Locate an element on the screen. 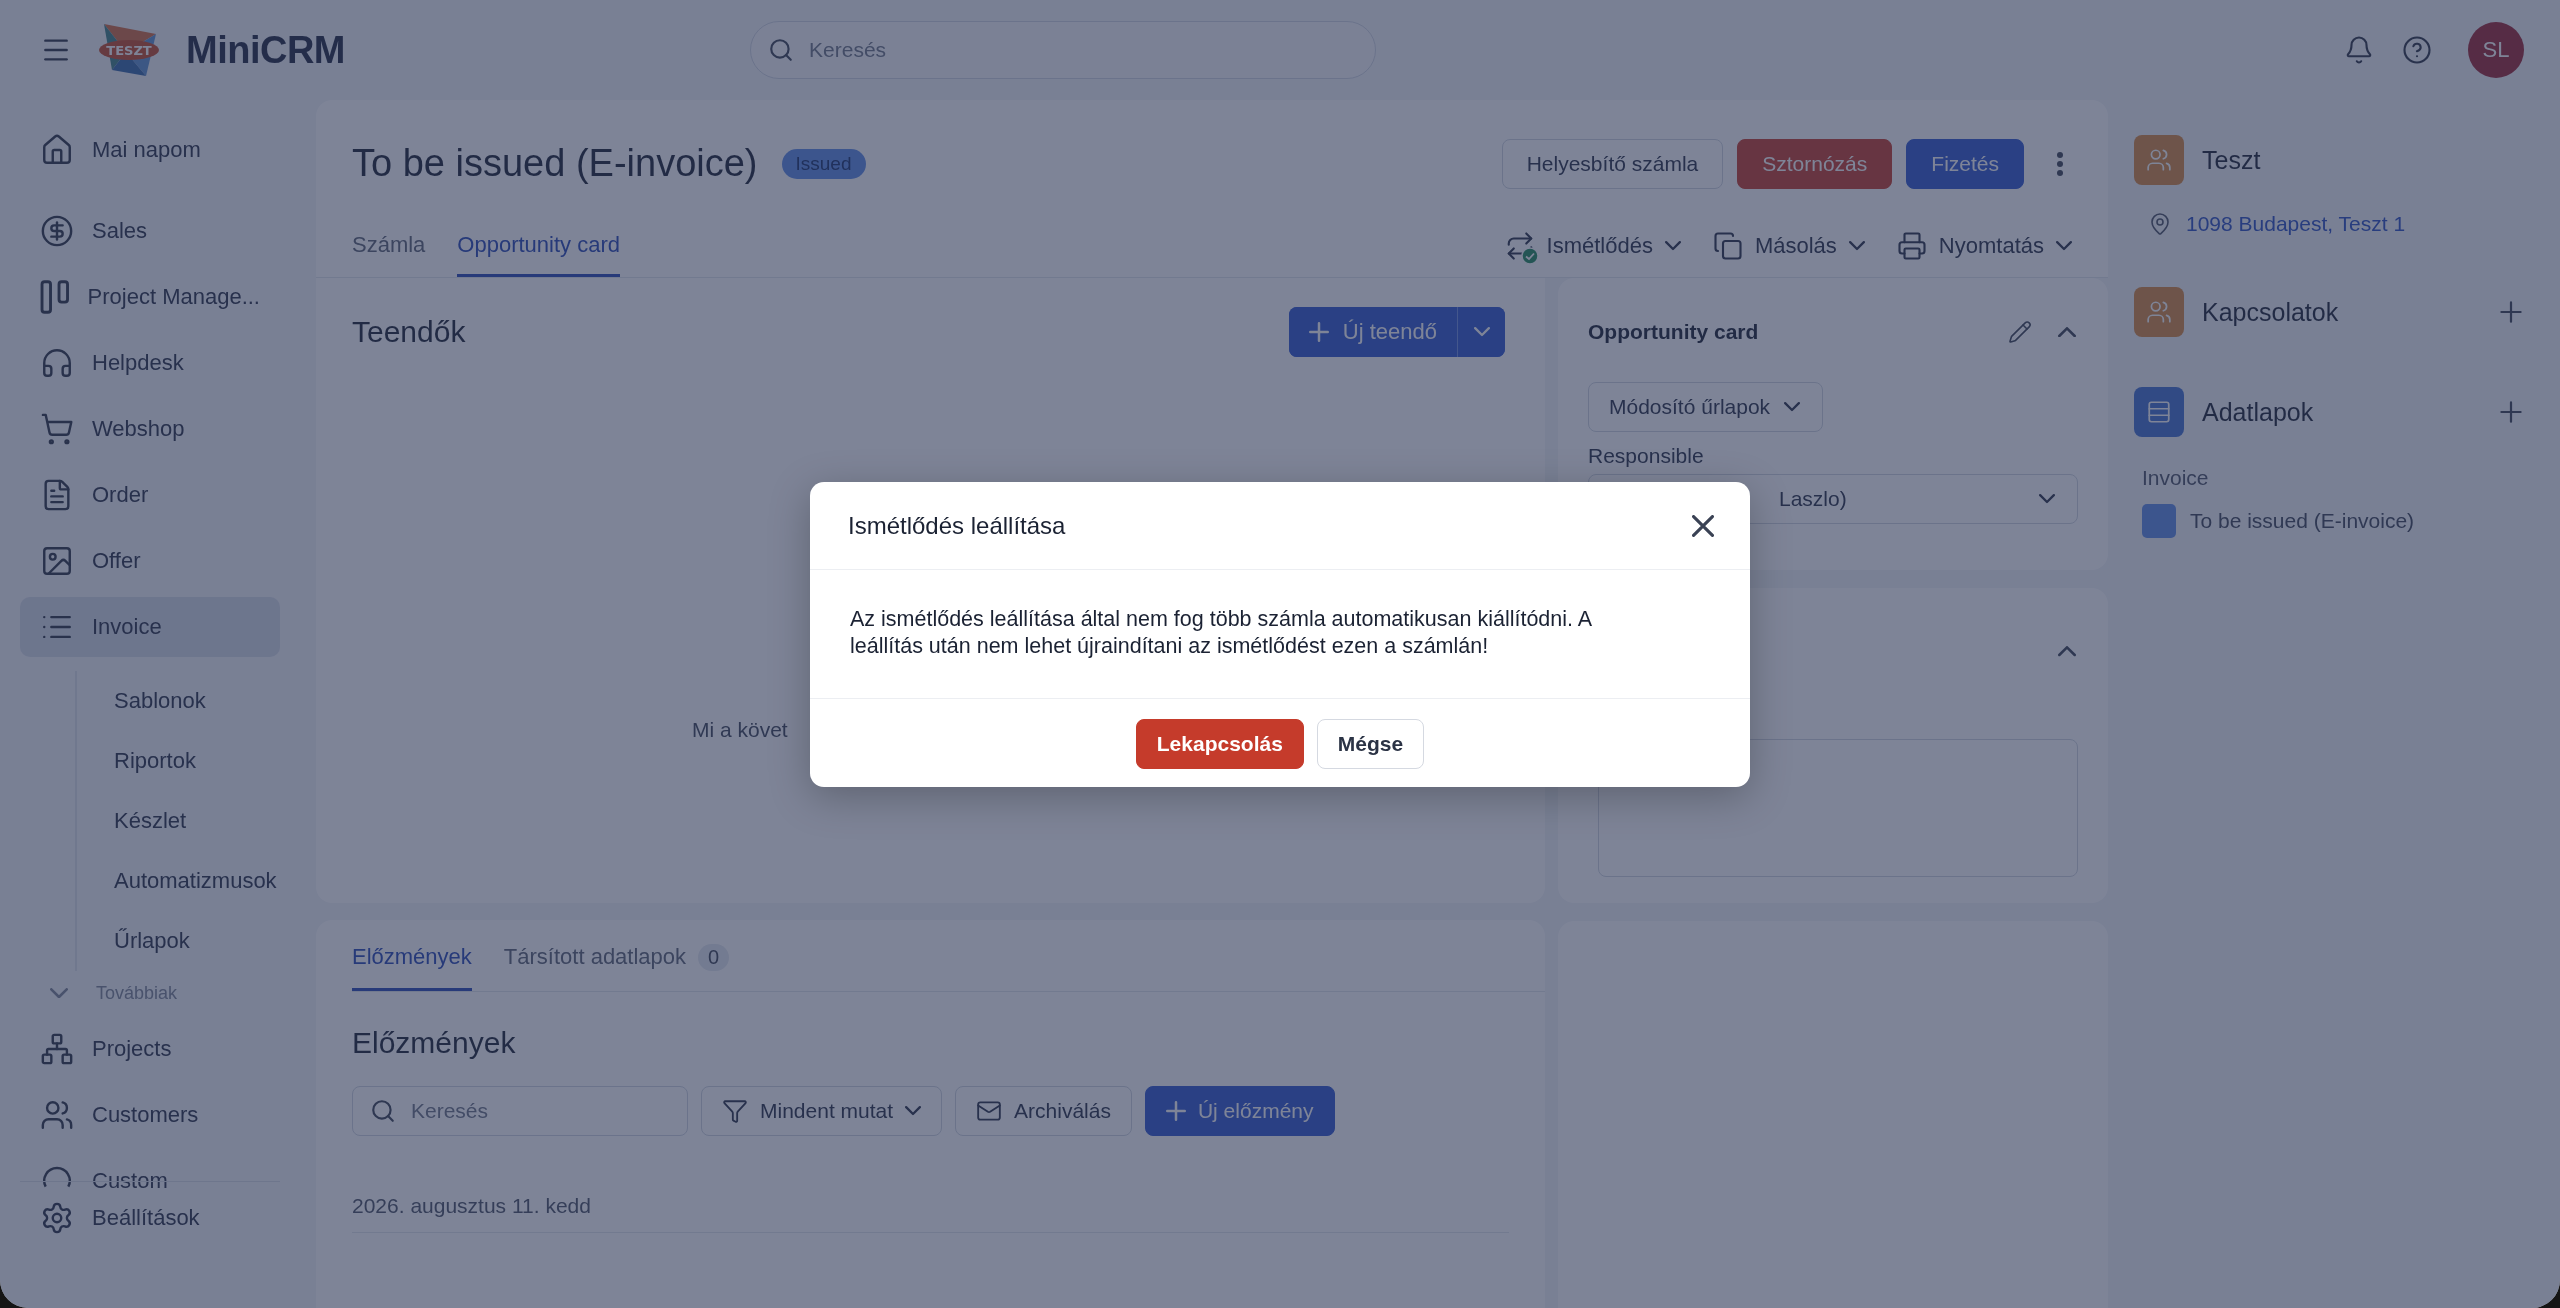 This screenshot has width=2560, height=1308. headphones-icon is located at coordinates (57, 363).